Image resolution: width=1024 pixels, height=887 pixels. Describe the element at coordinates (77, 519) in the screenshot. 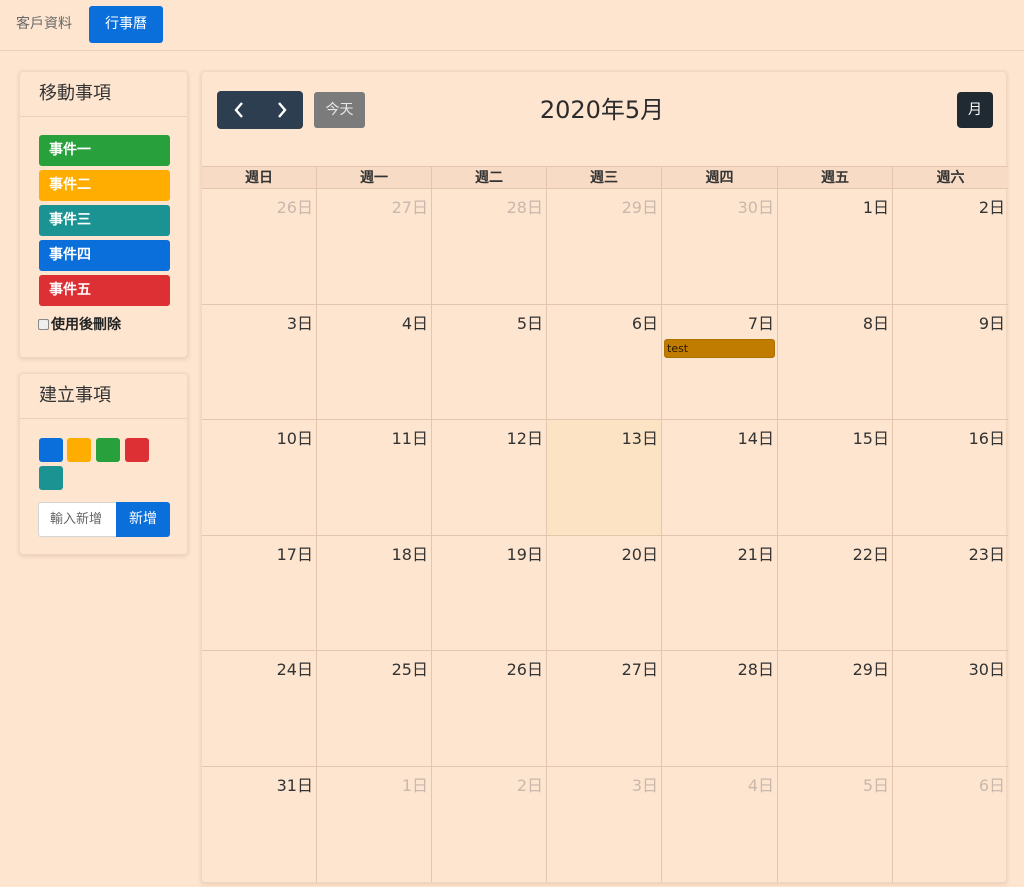

I see `new-event-input` at that location.